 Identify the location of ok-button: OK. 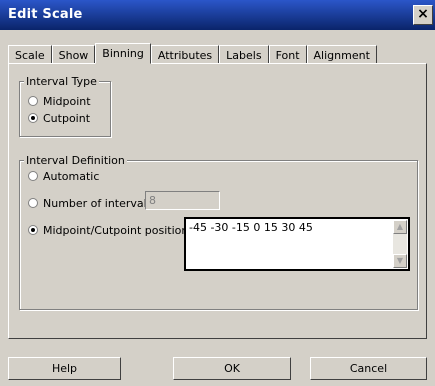
(232, 368).